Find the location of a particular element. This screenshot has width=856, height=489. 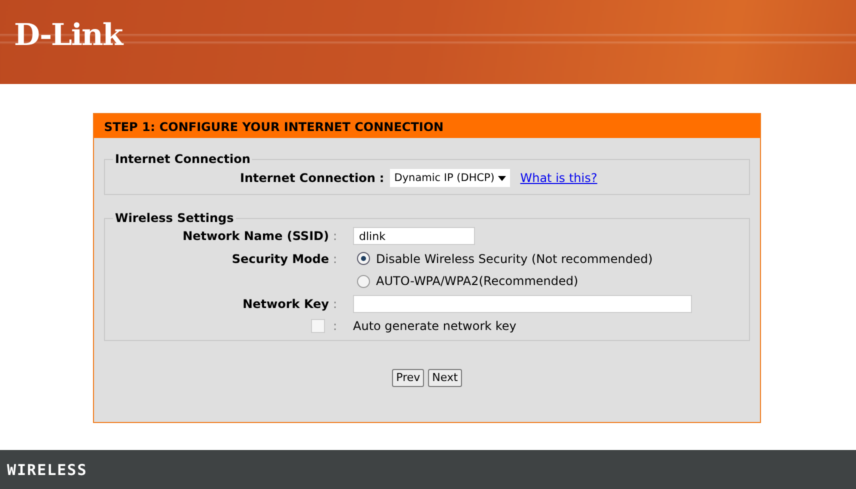

wizard-button: Prev is located at coordinates (408, 377).